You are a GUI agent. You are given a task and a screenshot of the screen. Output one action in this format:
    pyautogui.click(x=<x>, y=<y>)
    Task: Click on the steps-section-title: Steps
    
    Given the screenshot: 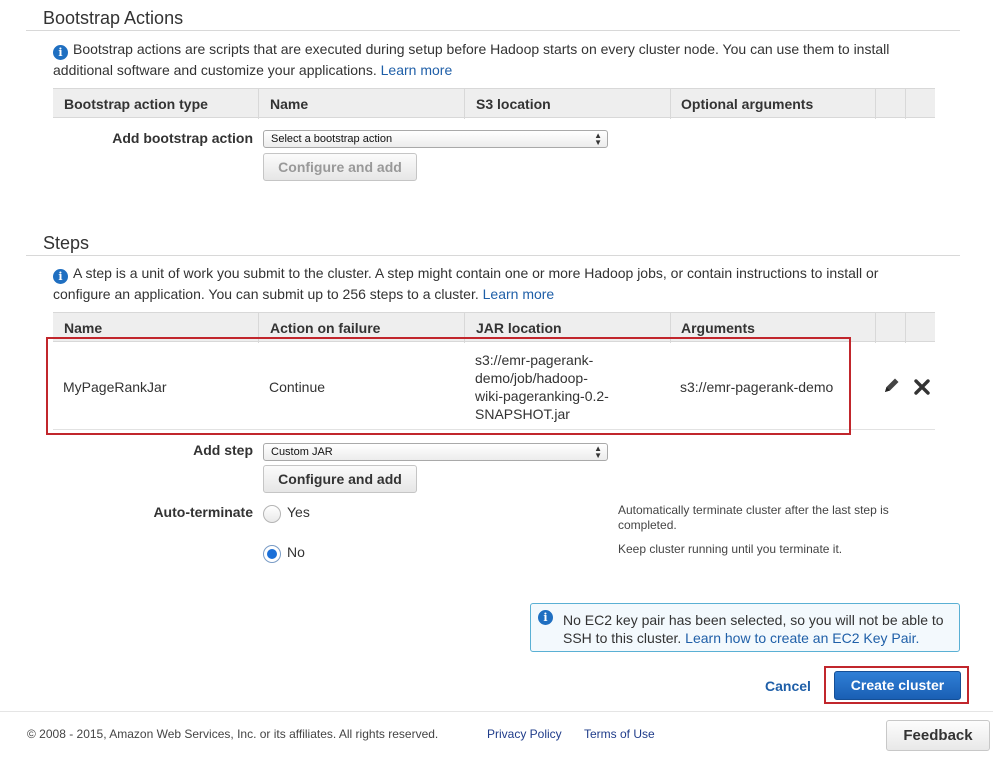 What is the action you would take?
    pyautogui.click(x=66, y=243)
    